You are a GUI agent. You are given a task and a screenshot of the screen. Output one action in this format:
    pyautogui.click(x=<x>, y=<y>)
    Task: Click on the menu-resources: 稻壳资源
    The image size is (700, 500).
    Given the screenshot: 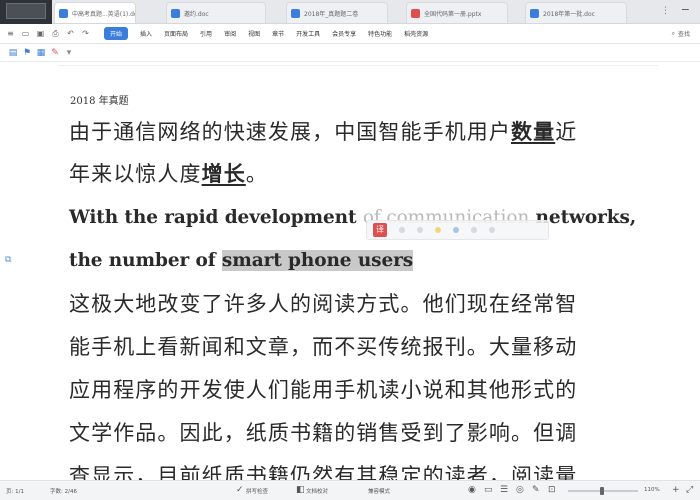 What is the action you would take?
    pyautogui.click(x=416, y=33)
    